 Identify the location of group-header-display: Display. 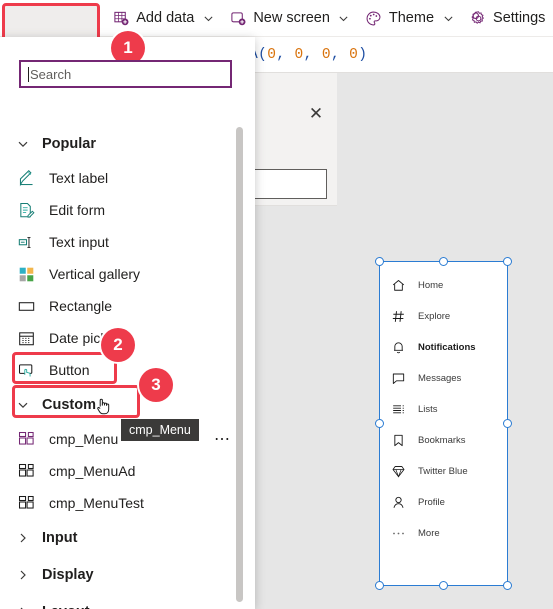
(127, 574).